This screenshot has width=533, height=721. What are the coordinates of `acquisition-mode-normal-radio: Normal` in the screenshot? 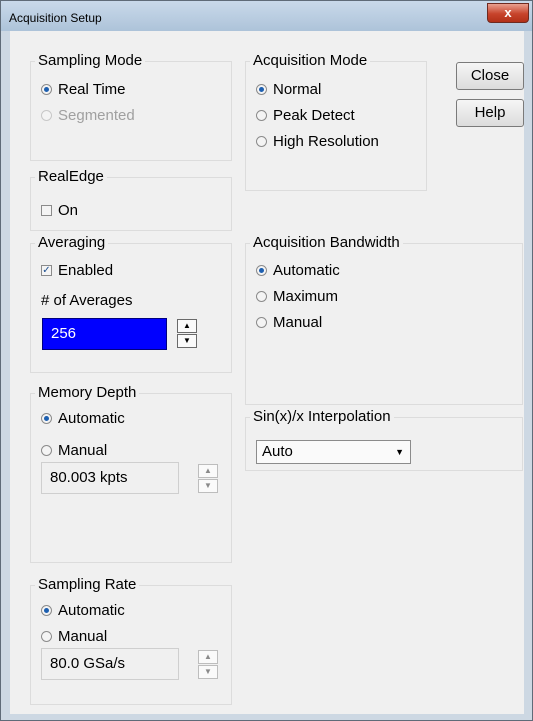 It's located at (288, 89).